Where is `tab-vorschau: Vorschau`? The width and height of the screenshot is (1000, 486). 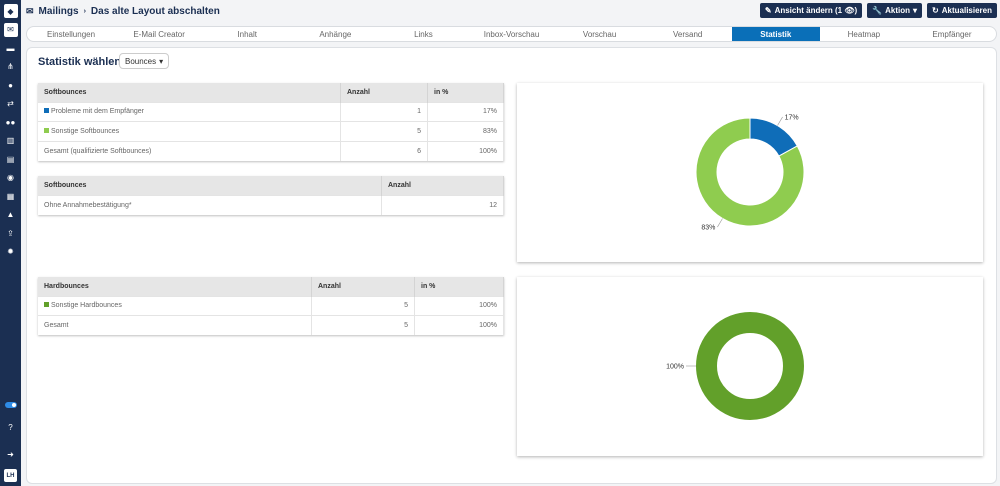 tab-vorschau: Vorschau is located at coordinates (600, 34).